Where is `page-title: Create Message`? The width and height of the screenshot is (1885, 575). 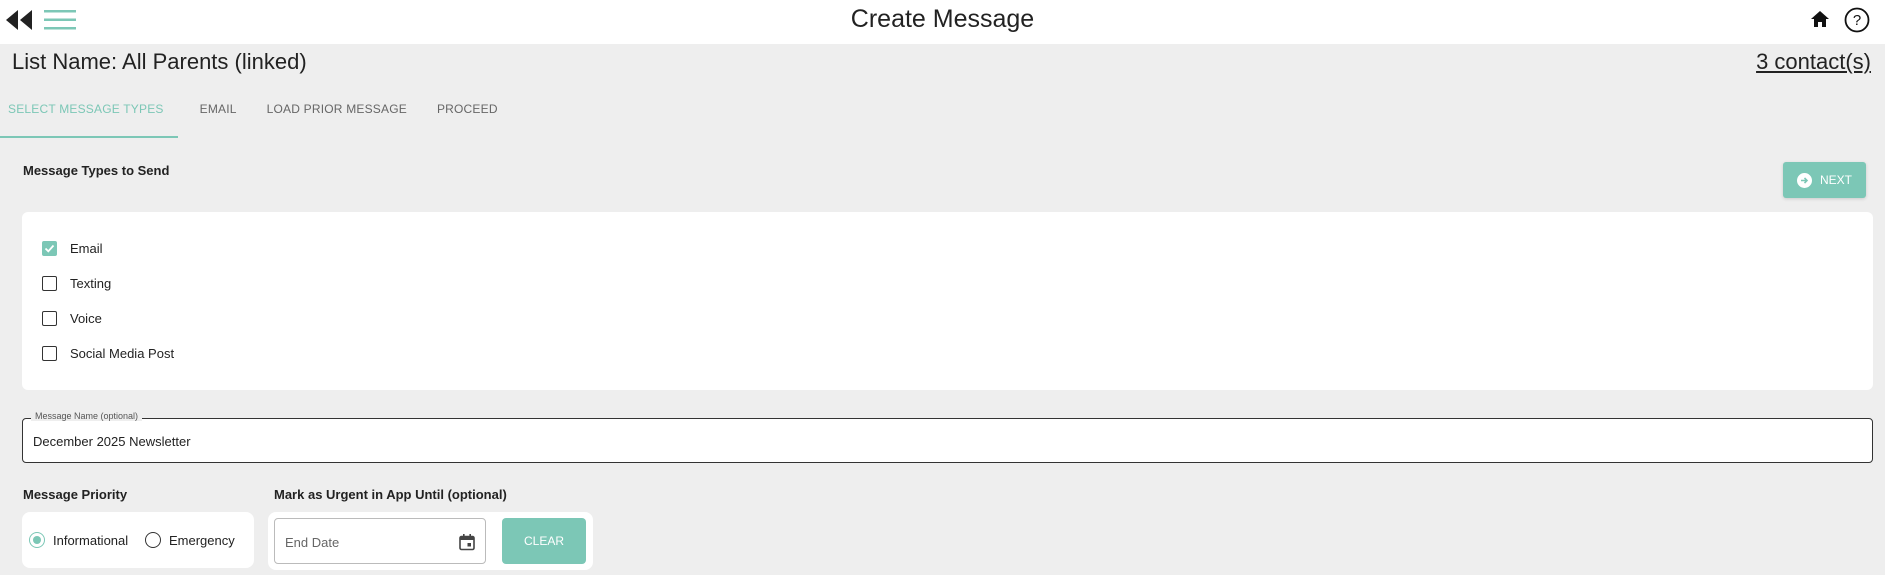
page-title: Create Message is located at coordinates (942, 19).